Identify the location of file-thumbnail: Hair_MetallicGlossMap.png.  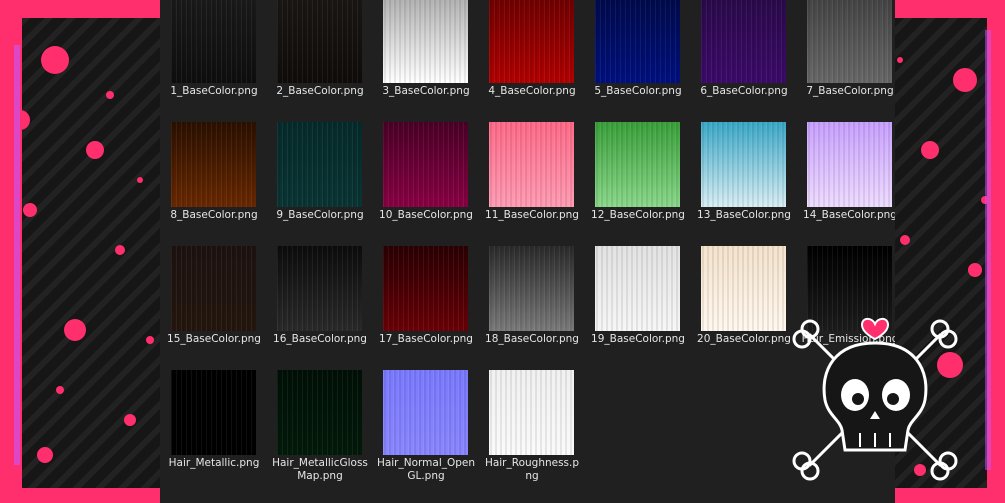
(322, 426).